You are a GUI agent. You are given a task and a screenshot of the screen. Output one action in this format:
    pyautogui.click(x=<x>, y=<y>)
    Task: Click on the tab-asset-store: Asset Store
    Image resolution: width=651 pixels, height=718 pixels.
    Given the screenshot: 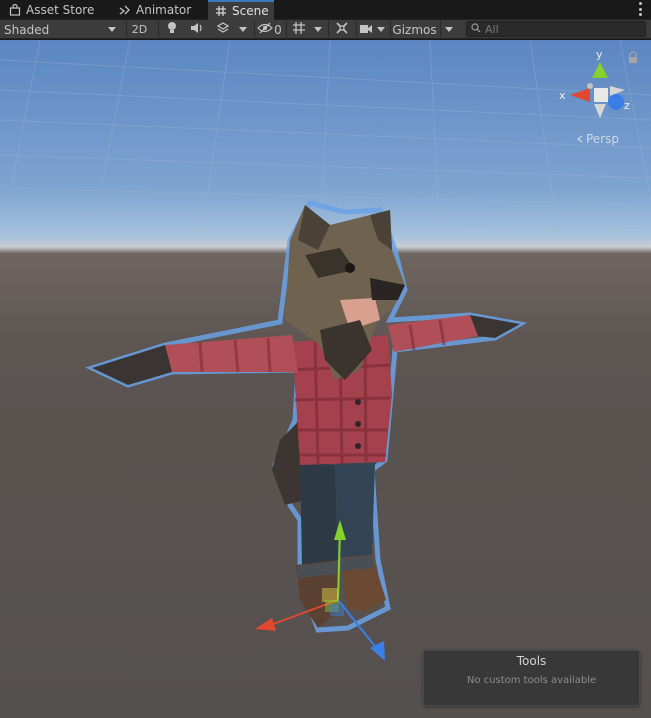 What is the action you would take?
    pyautogui.click(x=54, y=10)
    